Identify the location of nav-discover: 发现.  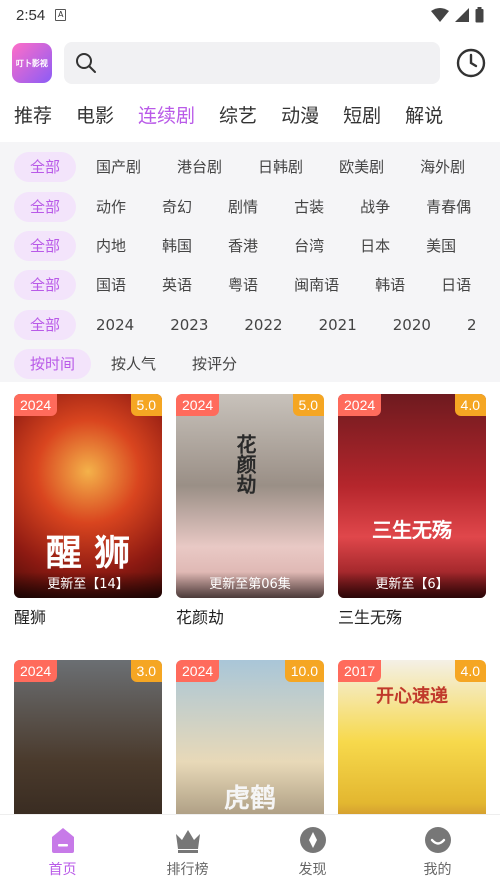
(312, 851).